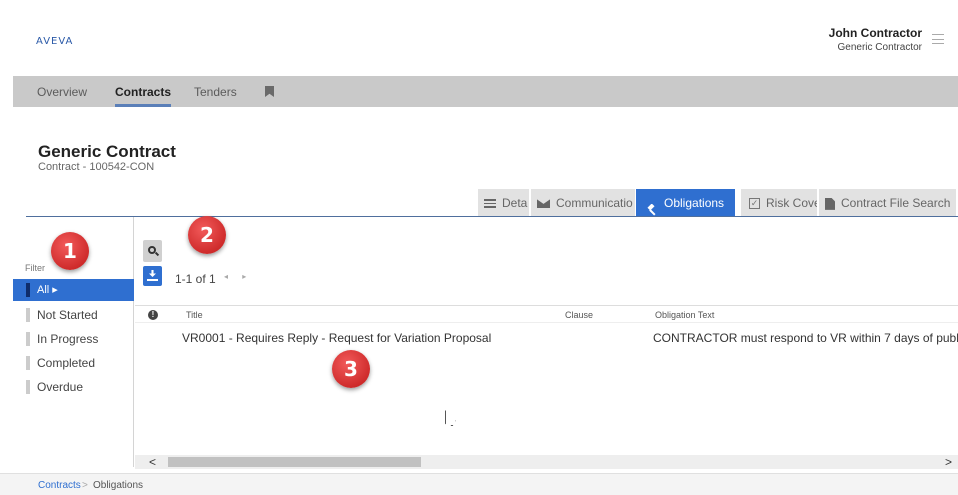 The image size is (958, 495). I want to click on nav-tab-contracts: Contracts, so click(143, 91).